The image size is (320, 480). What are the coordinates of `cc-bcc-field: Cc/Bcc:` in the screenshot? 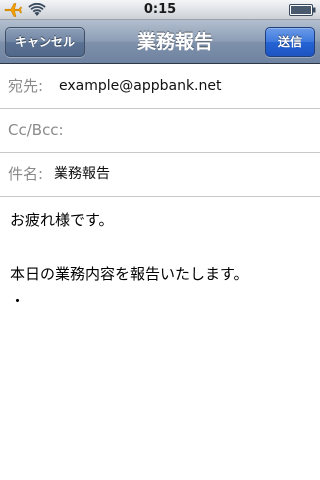 It's located at (160, 131).